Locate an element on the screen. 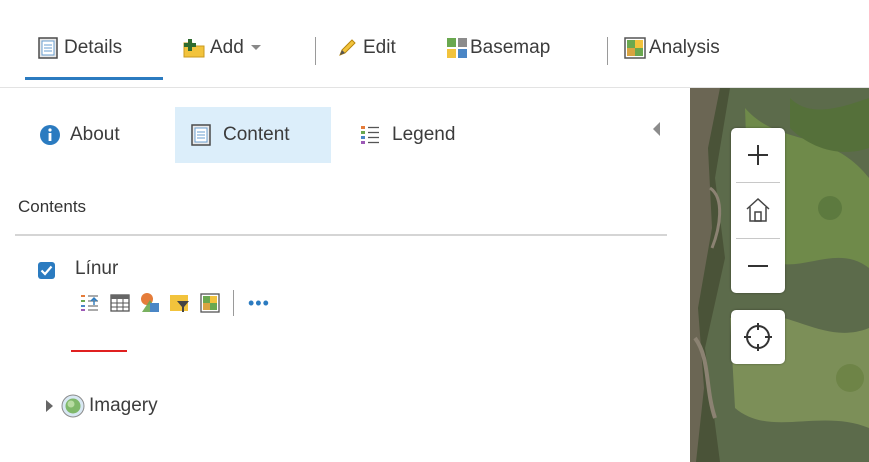  expand-arrow-icon is located at coordinates (49, 406).